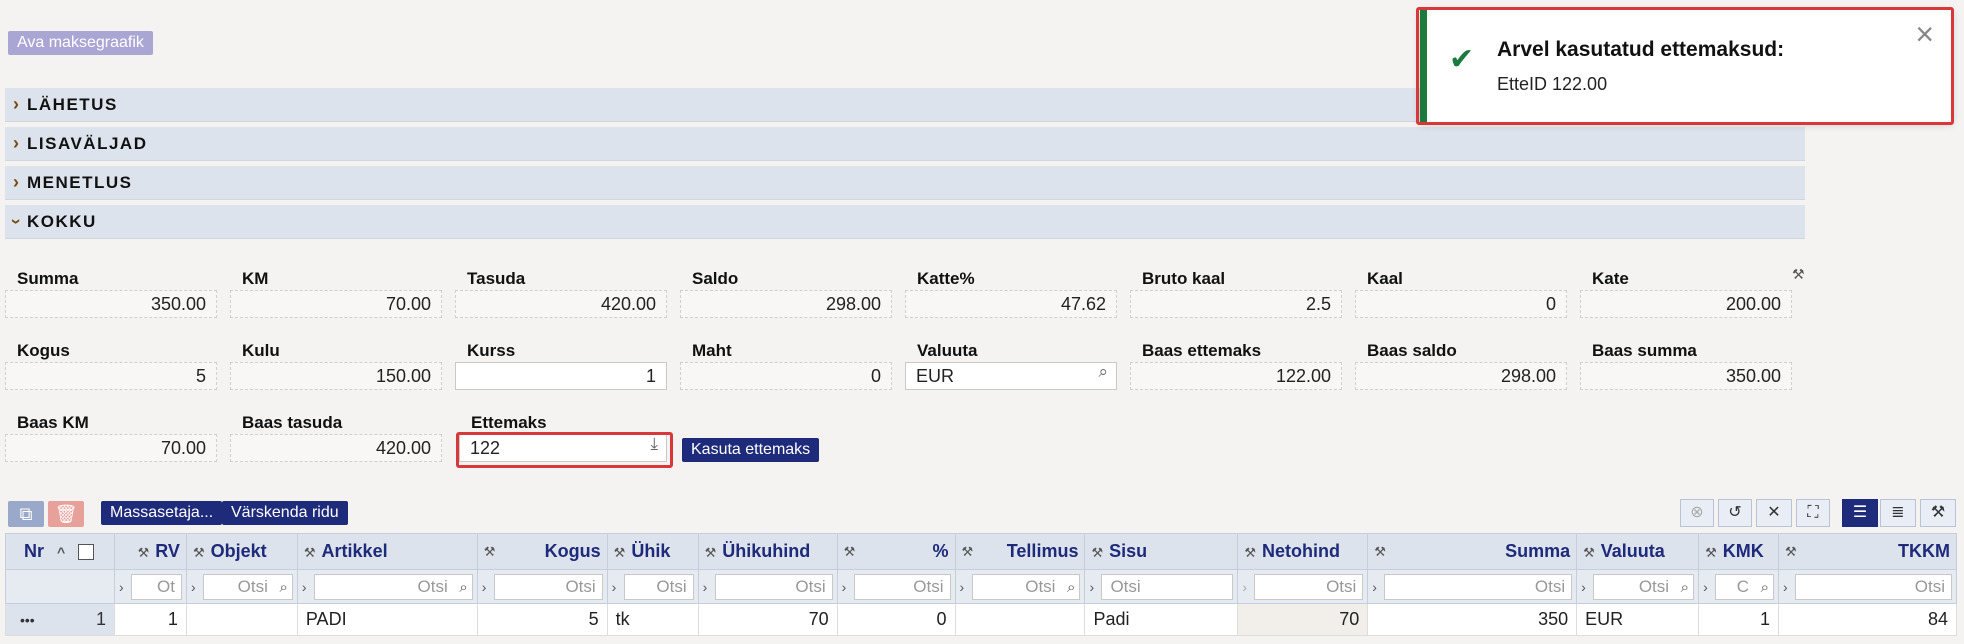 This screenshot has width=1964, height=644. Describe the element at coordinates (767, 551) in the screenshot. I see `col-yhikuhind: ⚒ Ühikuhind` at that location.